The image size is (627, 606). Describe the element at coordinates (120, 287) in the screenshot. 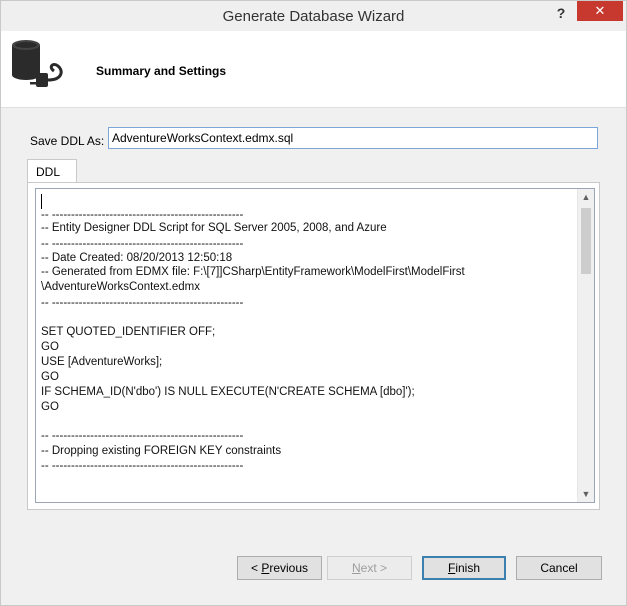

I see `ddl-line: \AdventureWorksContext.edmx` at that location.